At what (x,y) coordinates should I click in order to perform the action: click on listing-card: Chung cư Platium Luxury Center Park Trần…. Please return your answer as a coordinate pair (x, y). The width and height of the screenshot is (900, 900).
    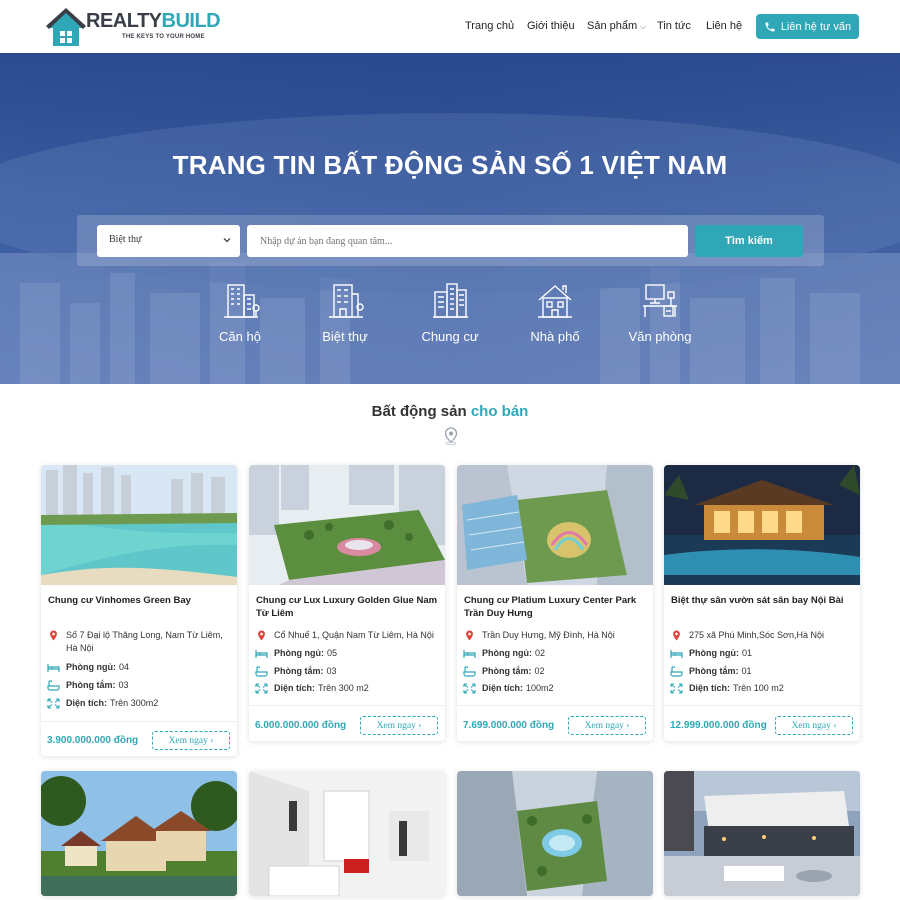
    Looking at the image, I should click on (555, 603).